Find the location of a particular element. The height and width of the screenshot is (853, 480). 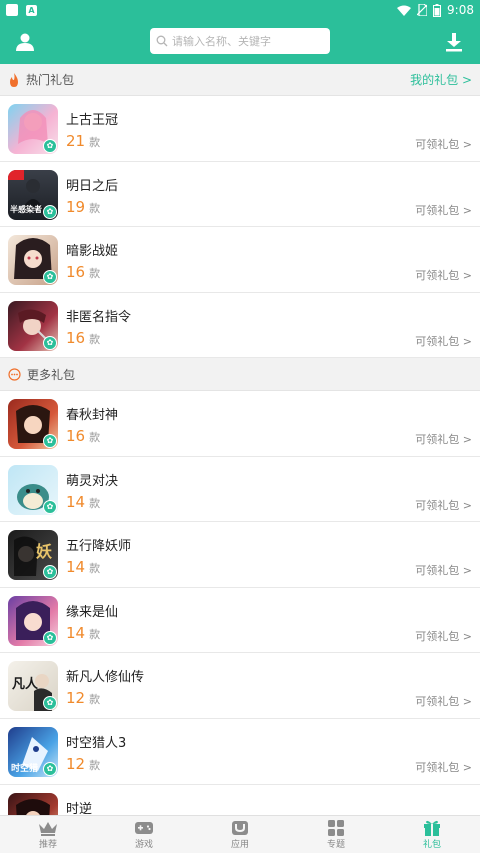

list-item: 半感染者 ✿ 明日之后 19 款 可领礼包 > is located at coordinates (240, 195).